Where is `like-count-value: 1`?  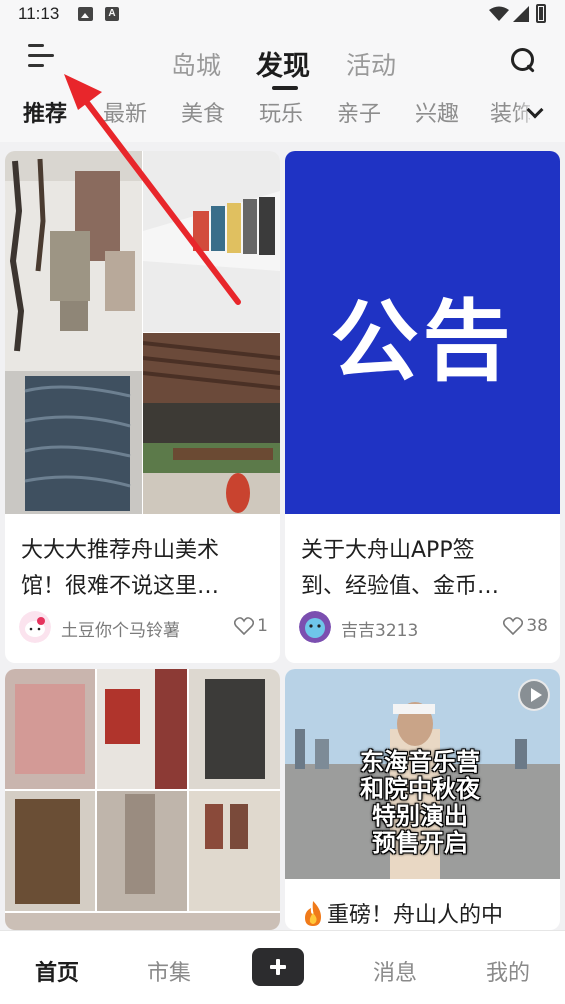 like-count-value: 1 is located at coordinates (262, 626).